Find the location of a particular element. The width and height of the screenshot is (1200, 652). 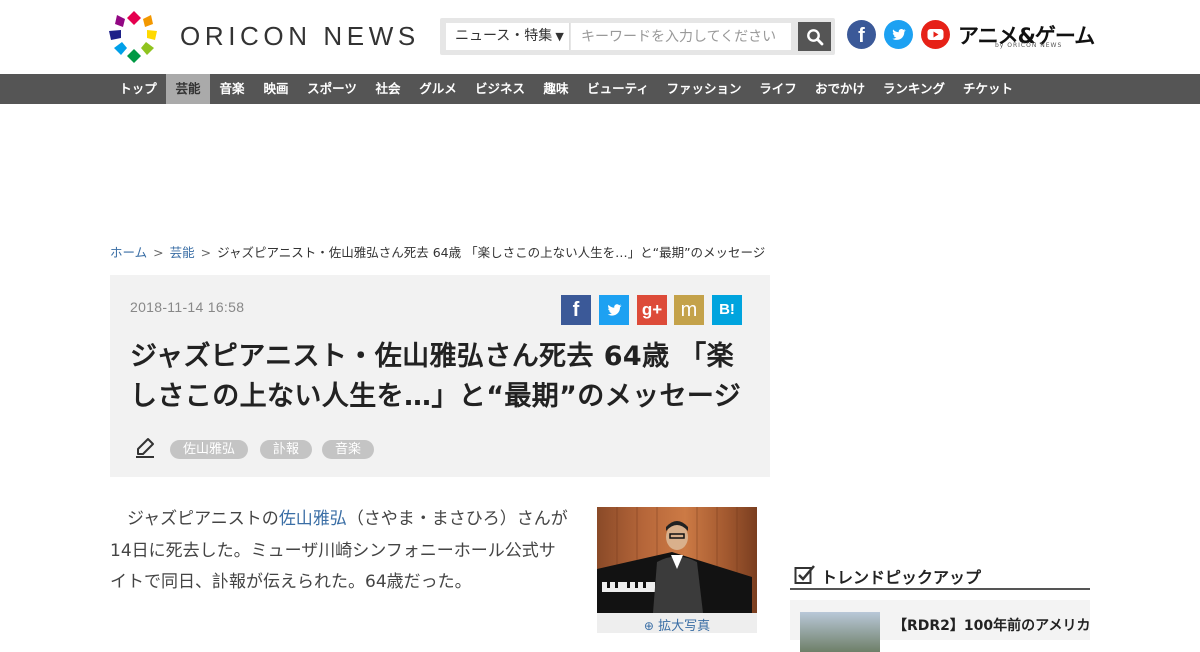

nav-item-sports: スポーツ is located at coordinates (332, 89).